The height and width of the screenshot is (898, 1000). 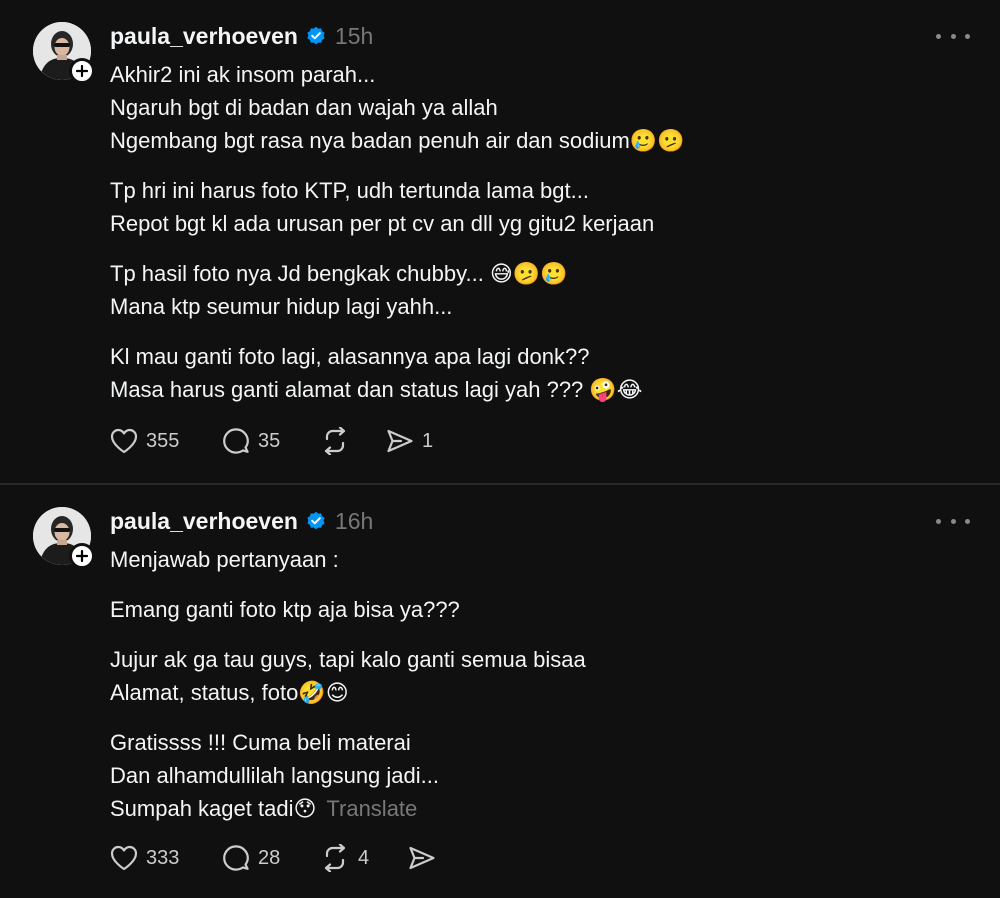 I want to click on reply-button: 35, so click(x=271, y=441).